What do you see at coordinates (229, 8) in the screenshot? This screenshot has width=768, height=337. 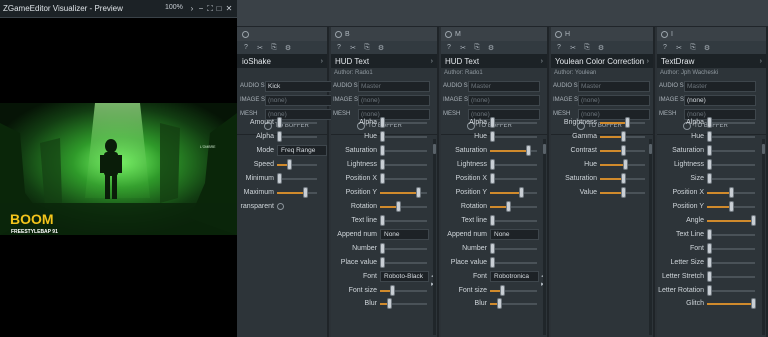 I see `close-icon: ✕` at bounding box center [229, 8].